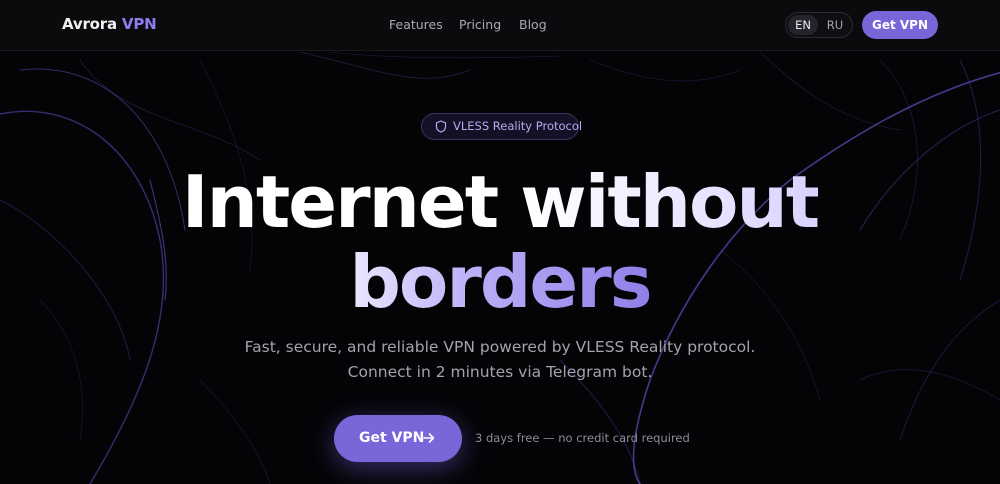 This screenshot has height=484, width=1000. Describe the element at coordinates (835, 25) in the screenshot. I see `language-option-ru: RU` at that location.